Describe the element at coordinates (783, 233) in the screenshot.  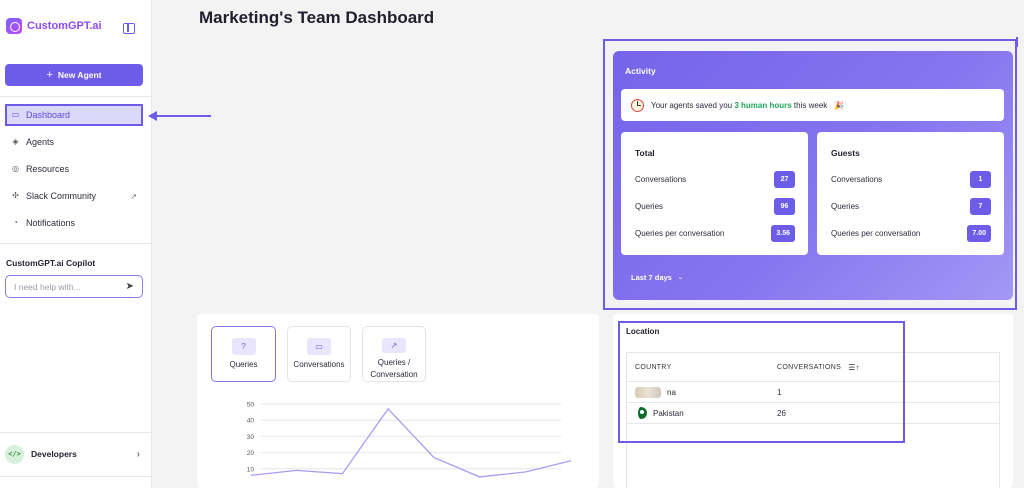
I see `stat-value-badge: 3.56` at that location.